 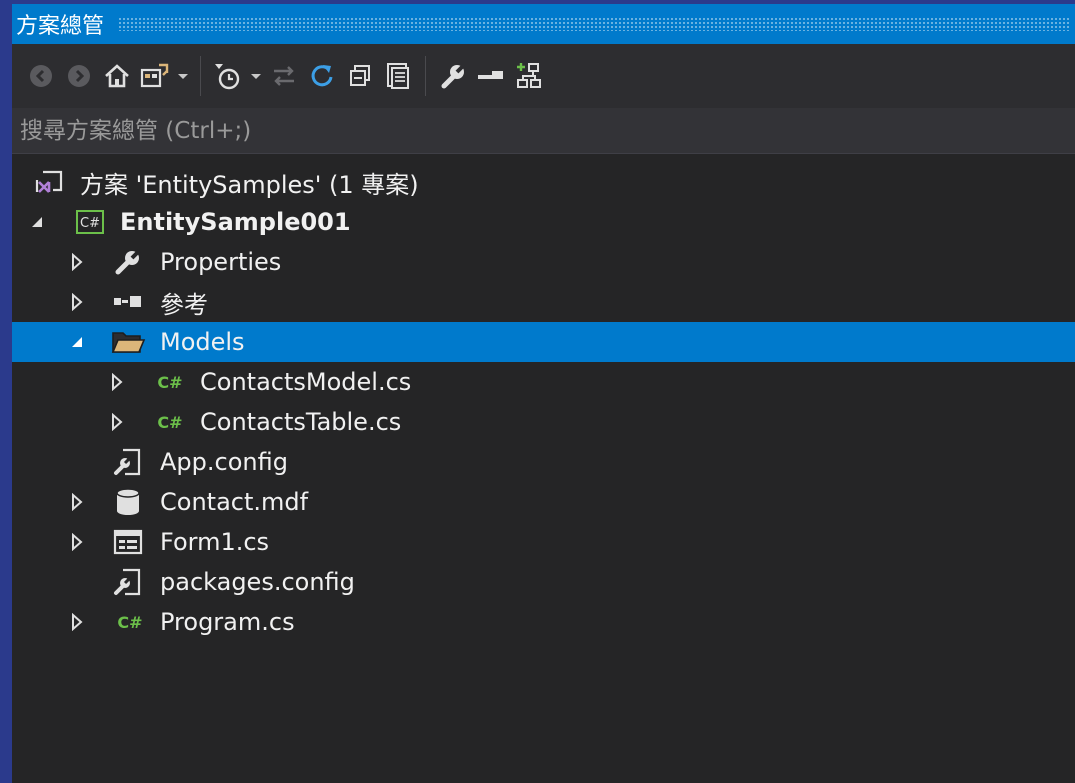 I want to click on switch-views-dropdown, so click(x=183, y=76).